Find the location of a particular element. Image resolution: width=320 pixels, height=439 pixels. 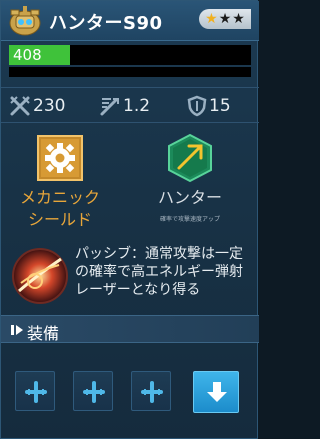

download-arrow-icon is located at coordinates (217, 392).